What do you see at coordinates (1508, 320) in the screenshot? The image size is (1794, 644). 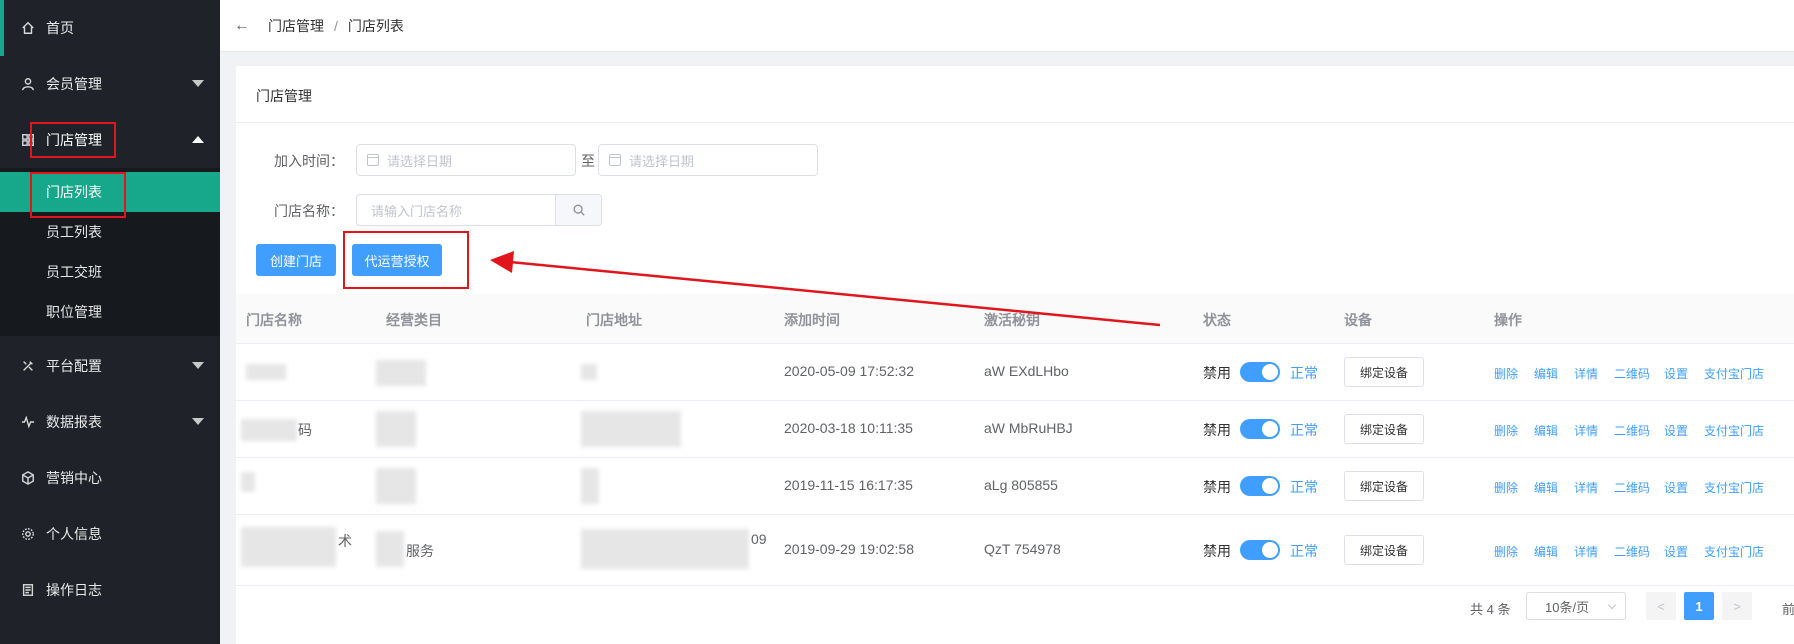 I see `header-operations: 操作` at bounding box center [1508, 320].